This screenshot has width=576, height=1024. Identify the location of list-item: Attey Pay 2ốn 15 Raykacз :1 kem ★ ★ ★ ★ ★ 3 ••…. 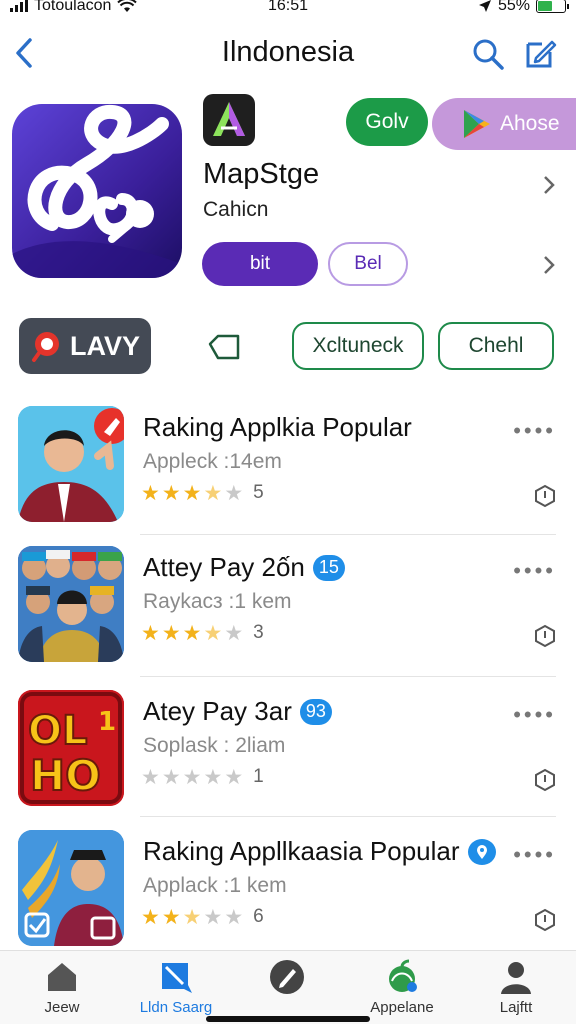
(288, 616).